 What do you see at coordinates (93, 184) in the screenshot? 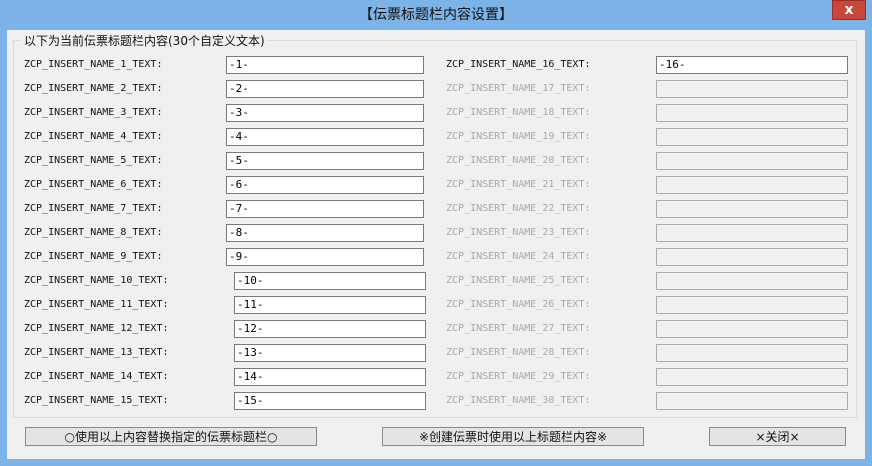
I see `field-label-6: ZCP_INSERT_NAME_6_TEXT:` at bounding box center [93, 184].